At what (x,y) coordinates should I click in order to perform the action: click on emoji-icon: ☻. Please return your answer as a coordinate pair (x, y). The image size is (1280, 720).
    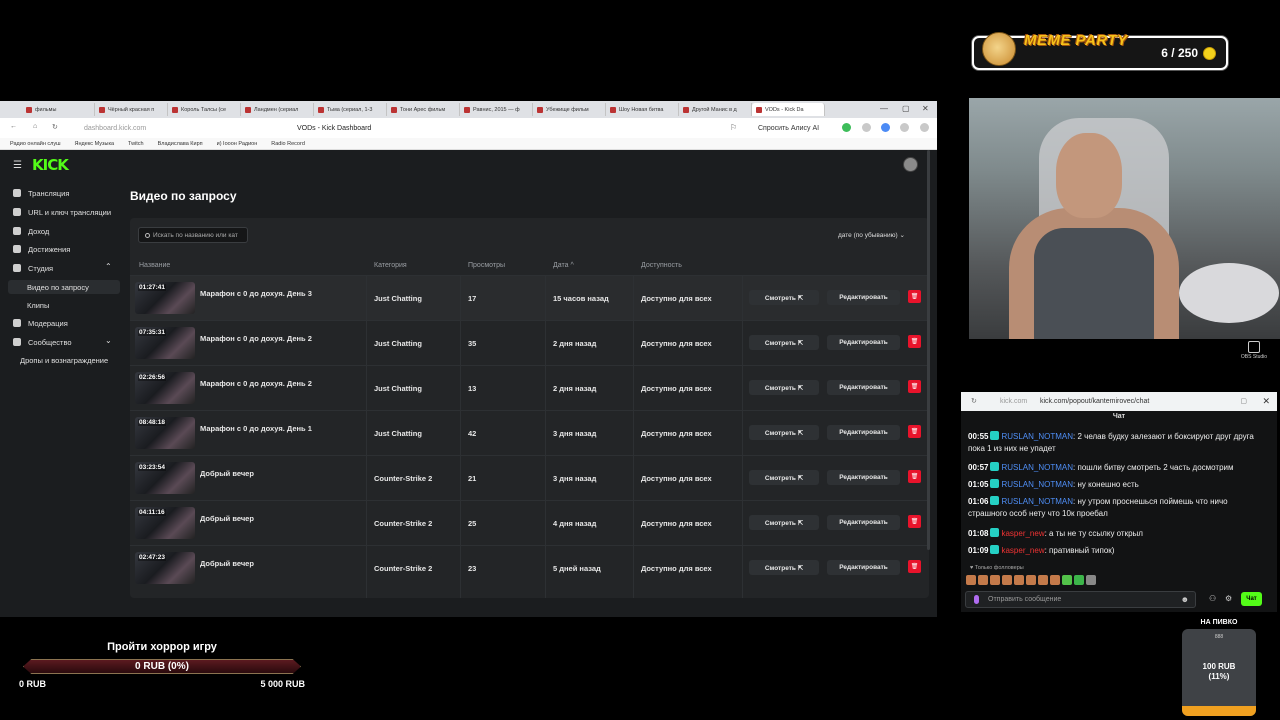
    Looking at the image, I should click on (1185, 599).